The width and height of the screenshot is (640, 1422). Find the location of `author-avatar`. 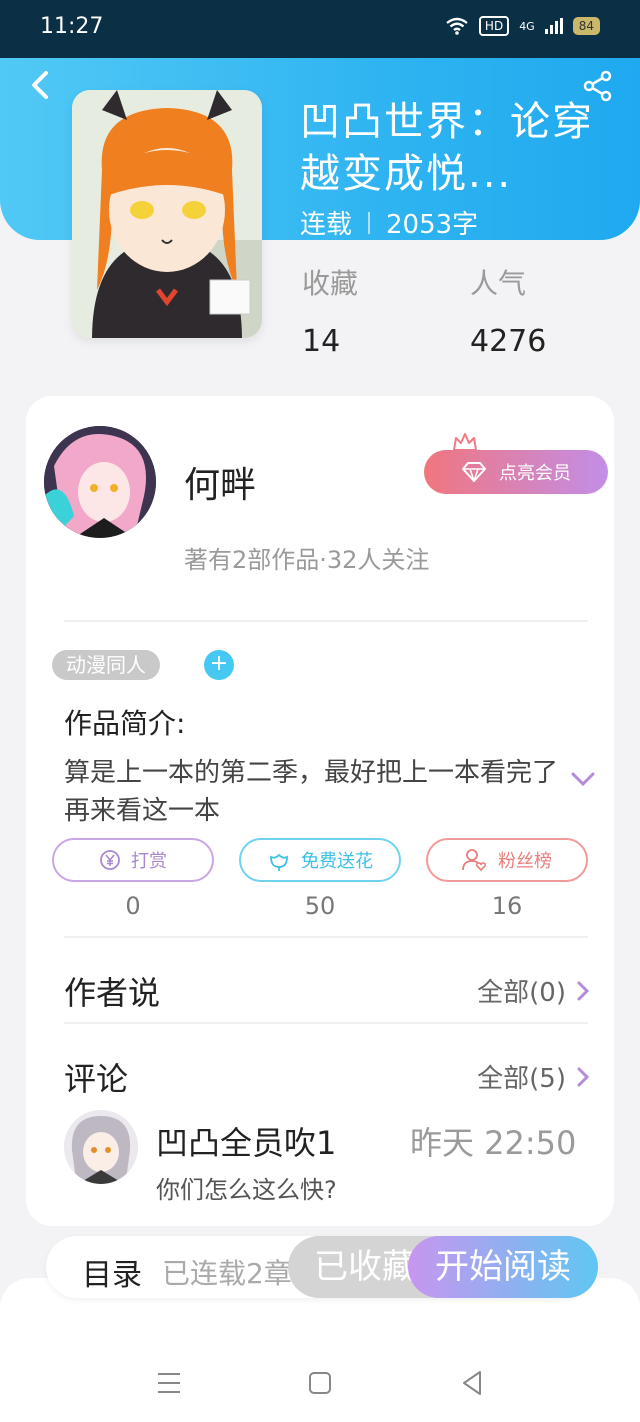

author-avatar is located at coordinates (100, 482).